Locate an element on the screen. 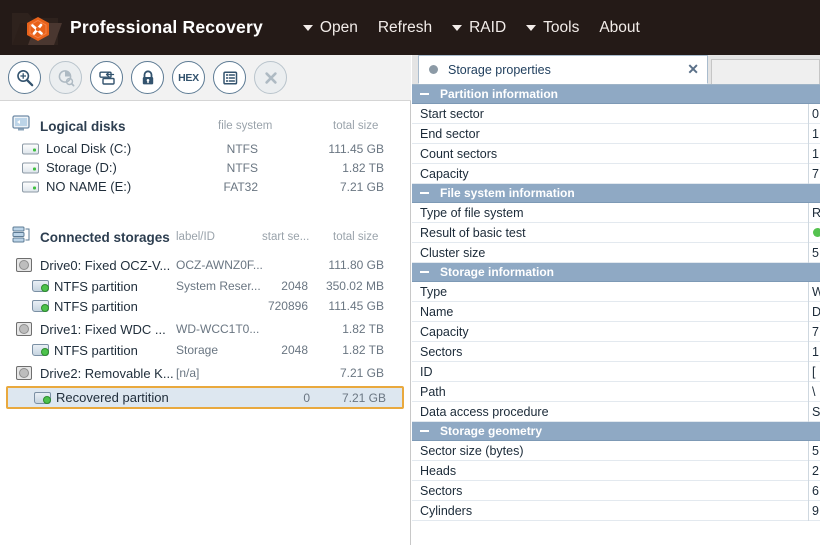 The image size is (820, 545). tree-row-partition-selected: Recovered partition 0 7.21 GB is located at coordinates (205, 397).